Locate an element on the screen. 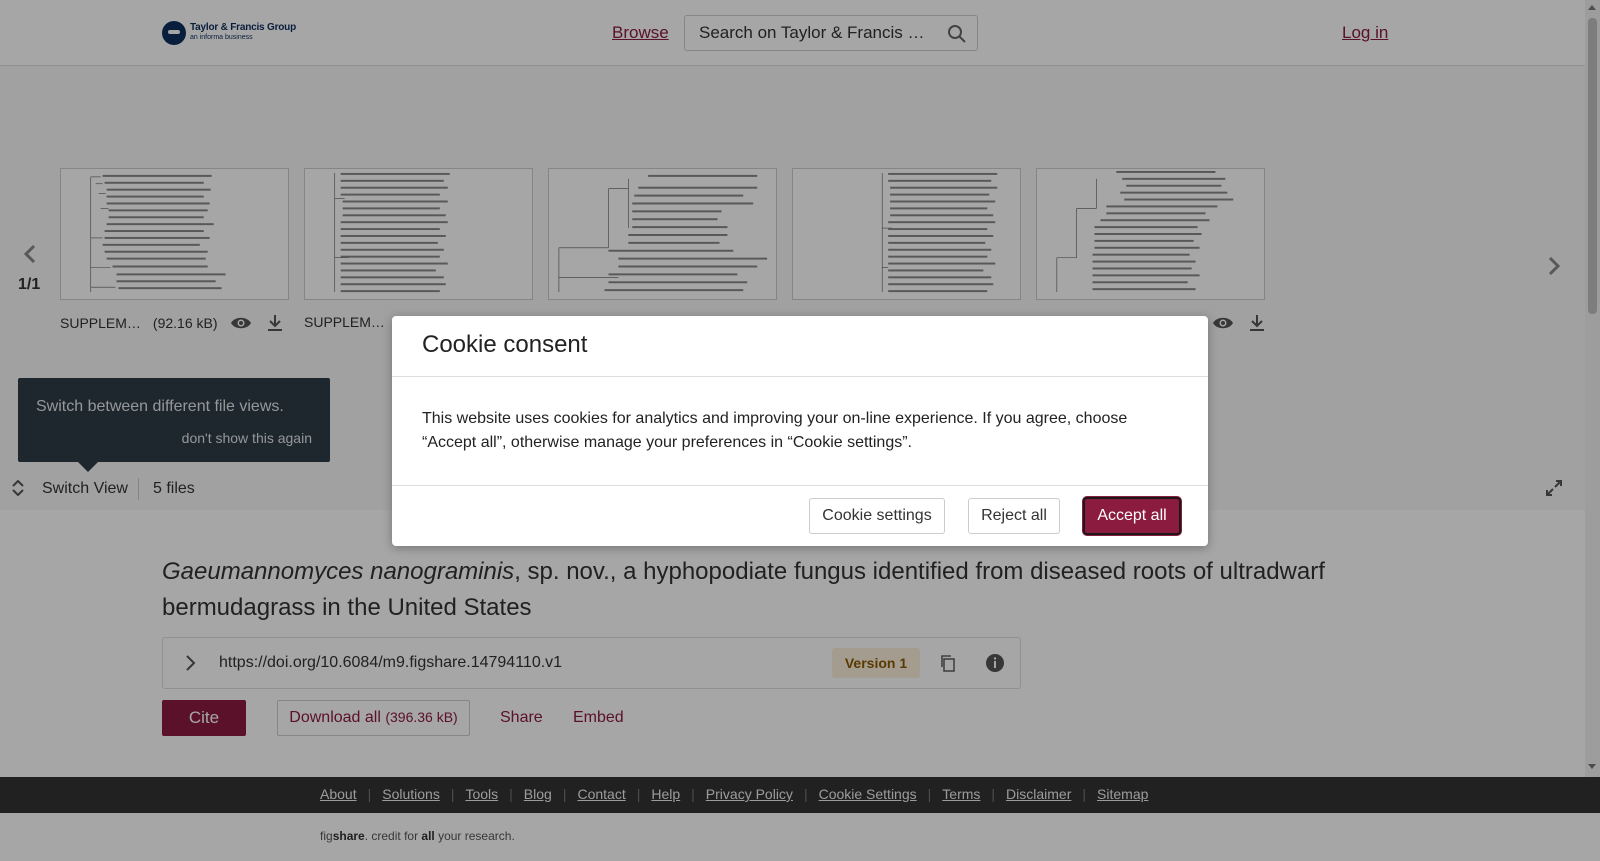  cookie-dialog-header: Cookie consent is located at coordinates (800, 346).